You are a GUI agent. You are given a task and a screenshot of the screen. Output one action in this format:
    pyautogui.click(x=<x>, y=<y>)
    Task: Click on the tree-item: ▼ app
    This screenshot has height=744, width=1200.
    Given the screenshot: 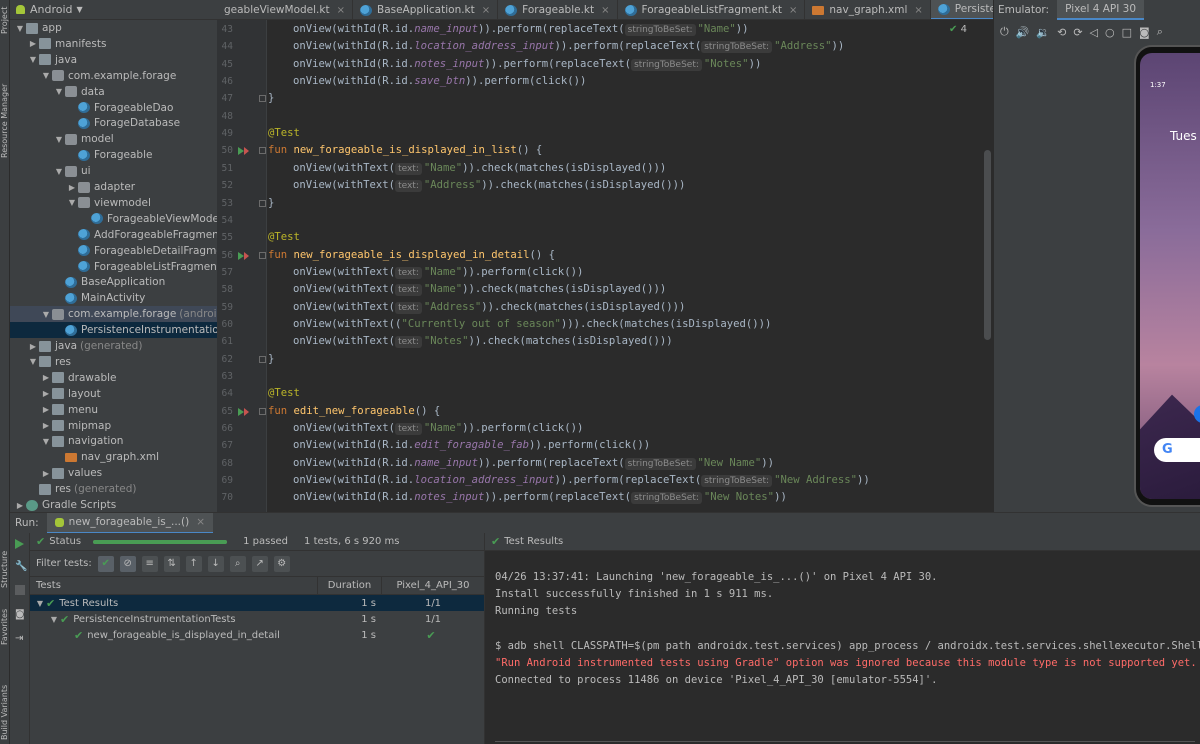 What is the action you would take?
    pyautogui.click(x=113, y=28)
    